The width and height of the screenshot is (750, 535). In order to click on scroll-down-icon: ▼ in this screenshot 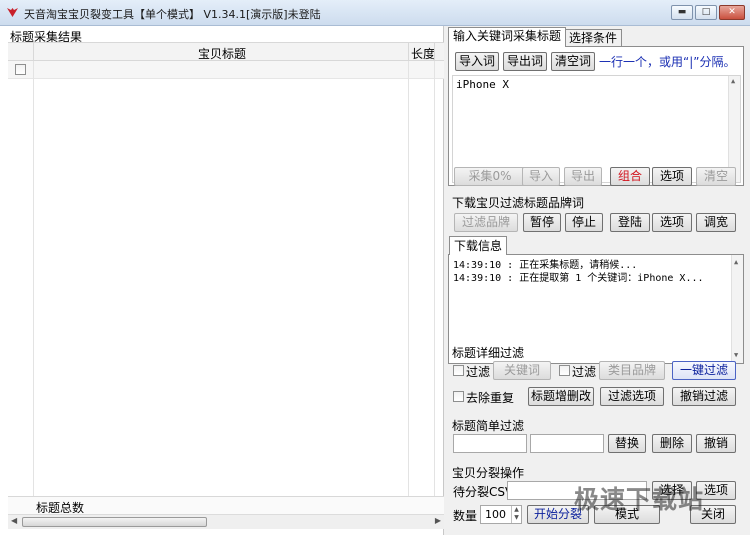, I will do `click(736, 355)`.